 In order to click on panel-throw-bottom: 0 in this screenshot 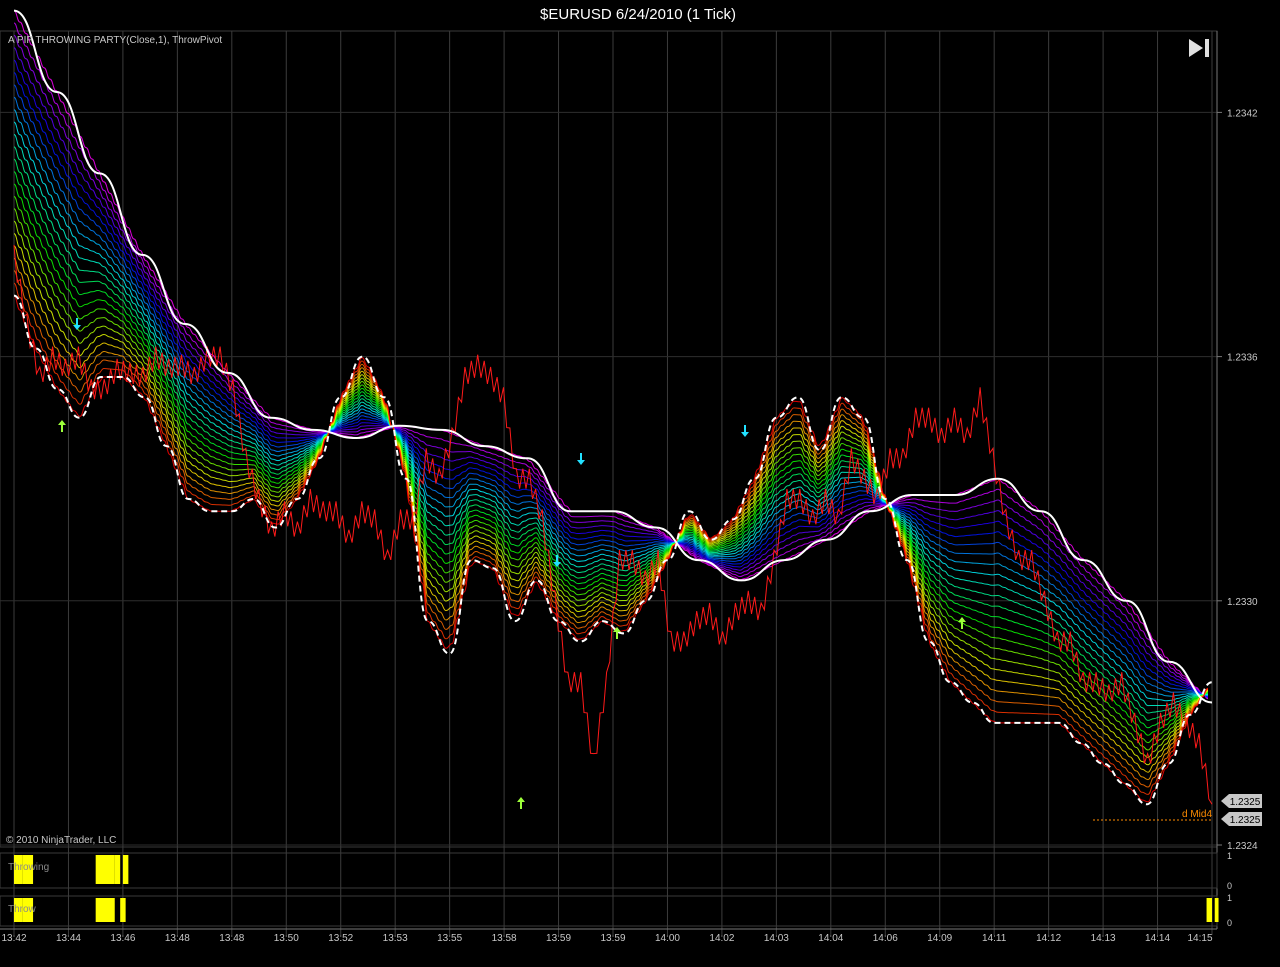, I will do `click(1229, 923)`.